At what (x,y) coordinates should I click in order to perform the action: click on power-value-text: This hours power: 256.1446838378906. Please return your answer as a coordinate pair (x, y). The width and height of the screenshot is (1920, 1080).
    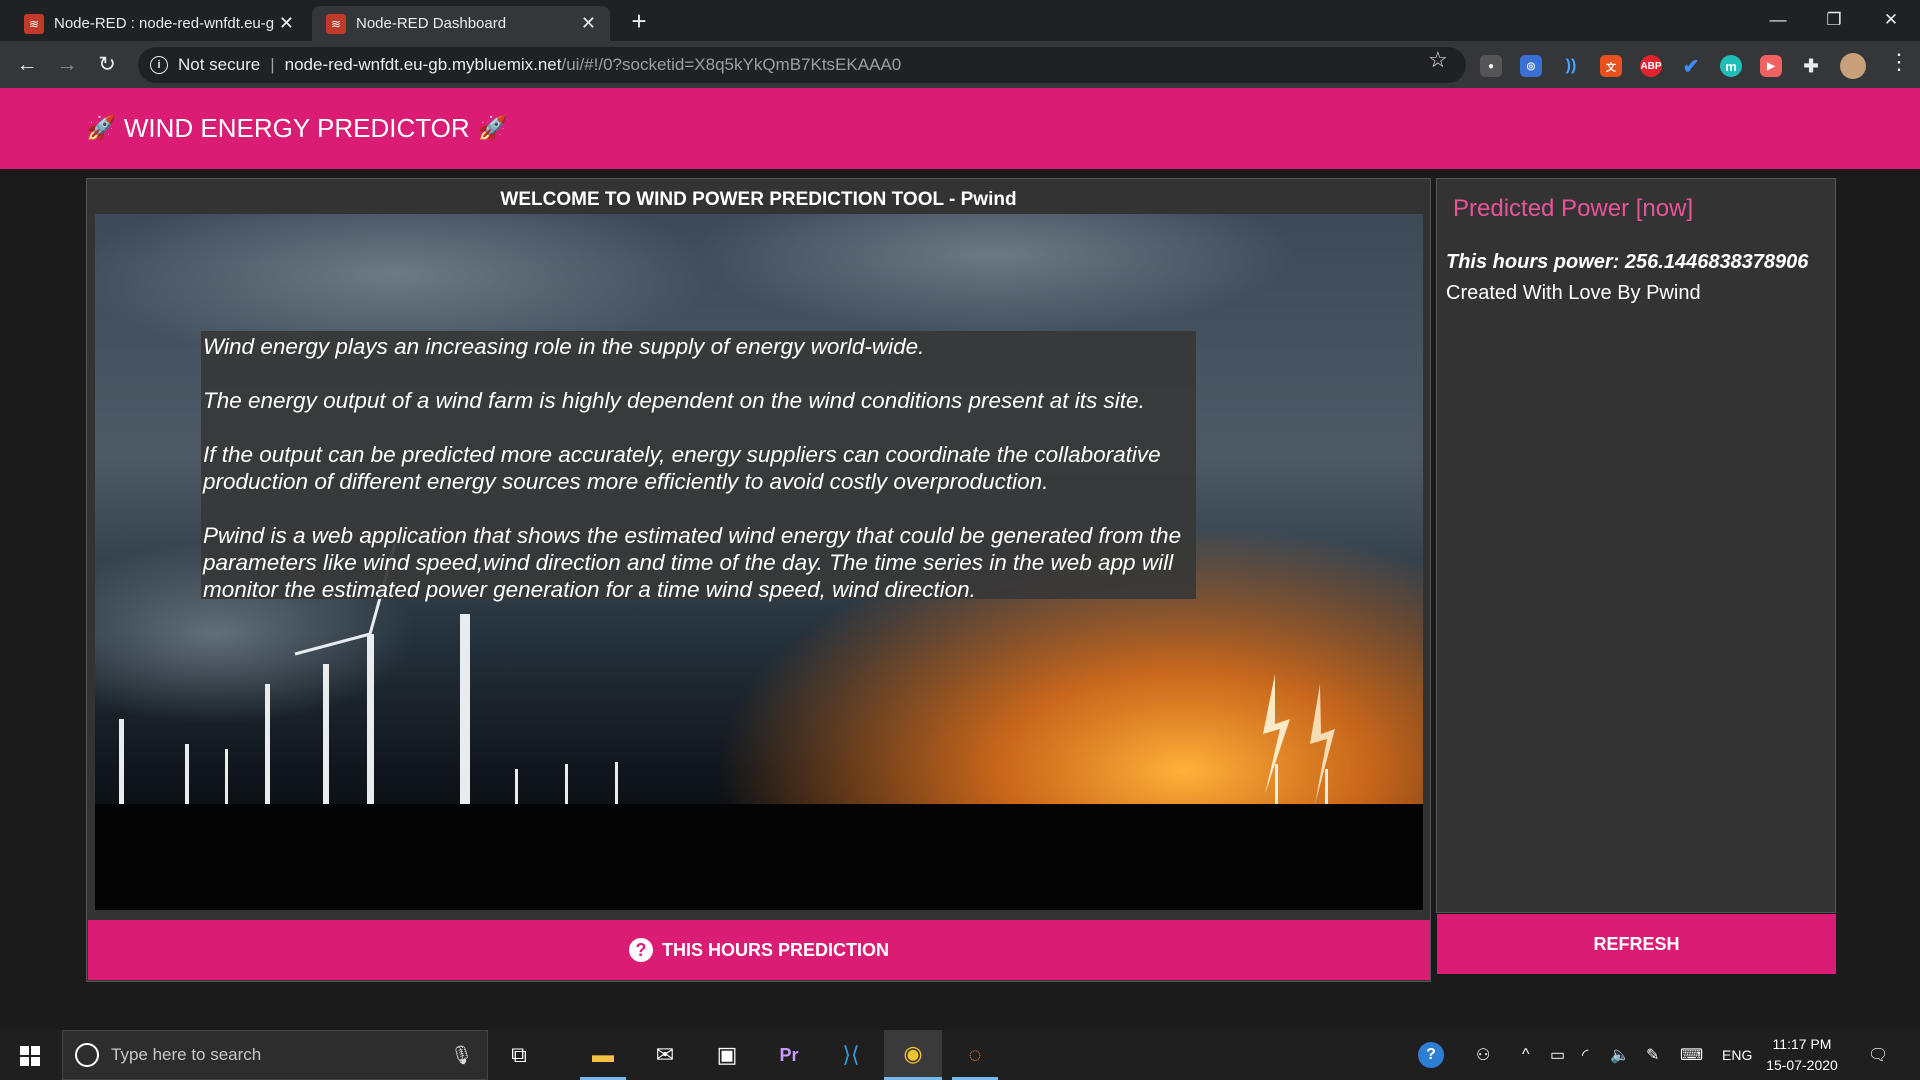
    Looking at the image, I should click on (1627, 262).